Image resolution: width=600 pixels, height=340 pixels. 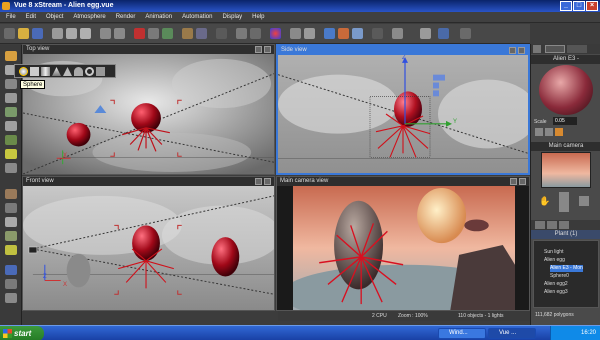 I want to click on film-icon, so click(x=377, y=33).